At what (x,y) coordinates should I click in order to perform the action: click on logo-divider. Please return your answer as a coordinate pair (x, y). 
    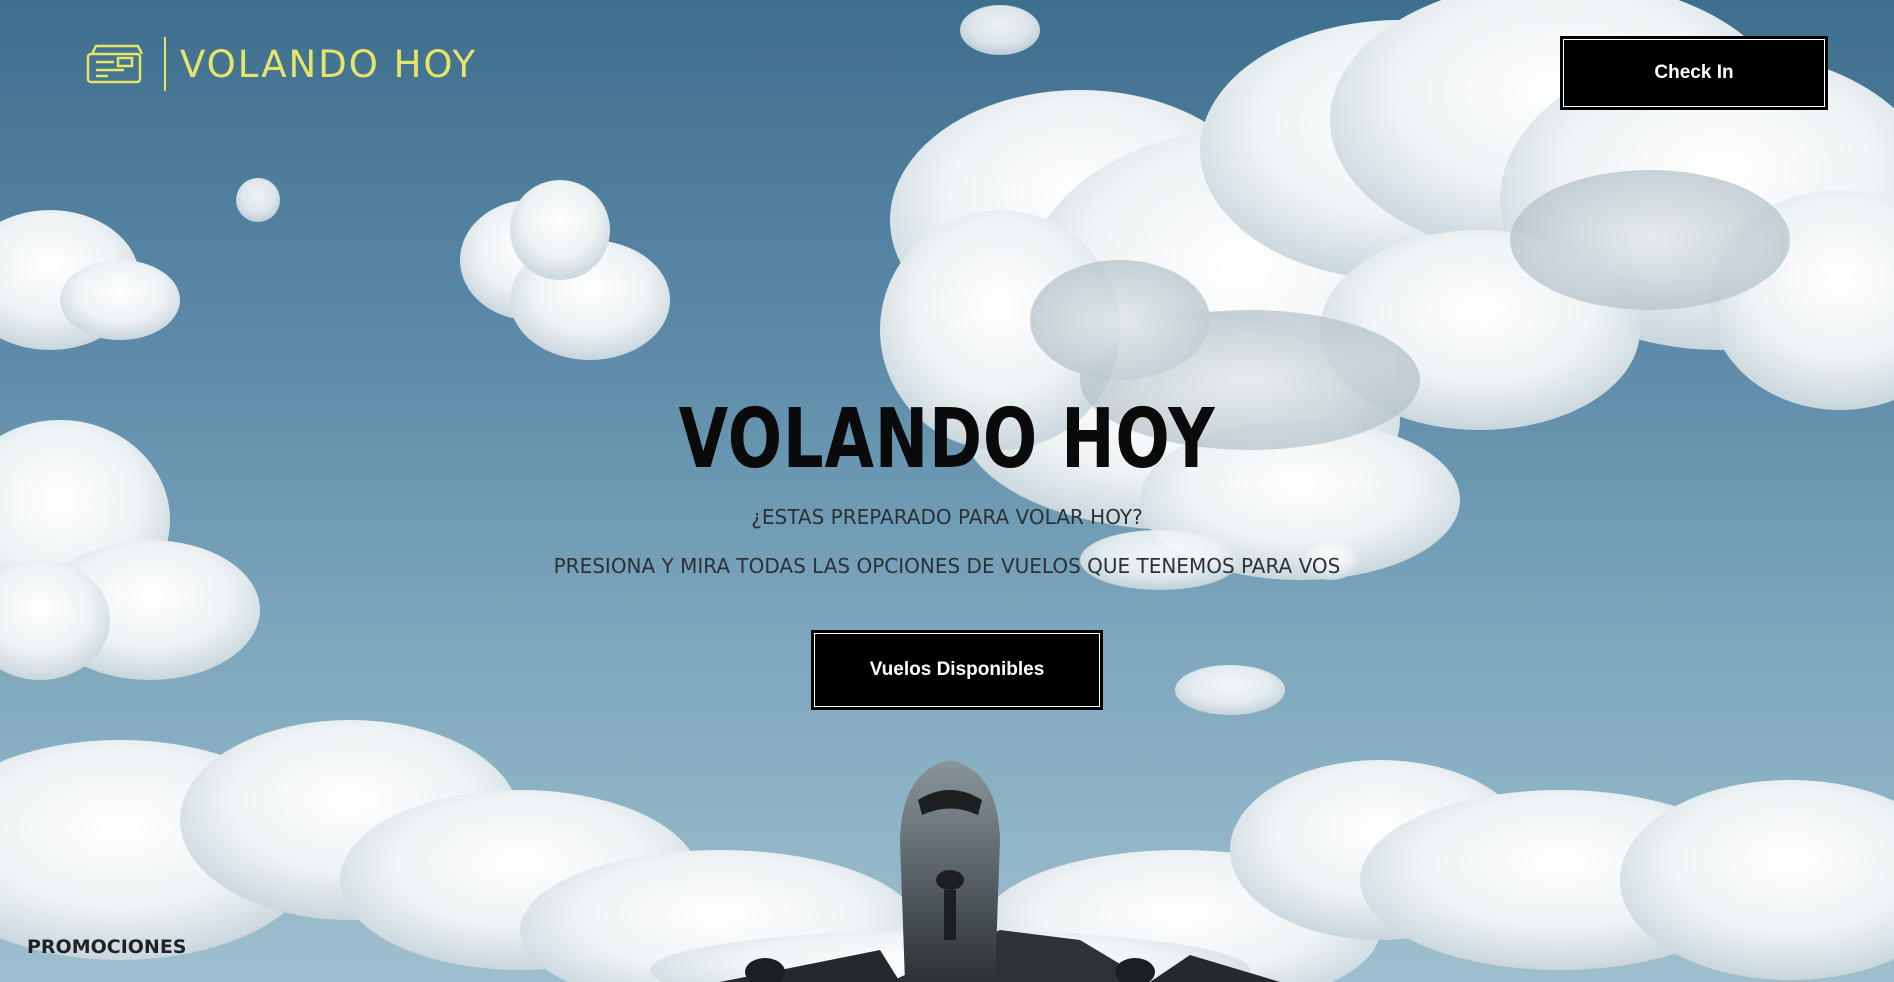
    Looking at the image, I should click on (165, 64).